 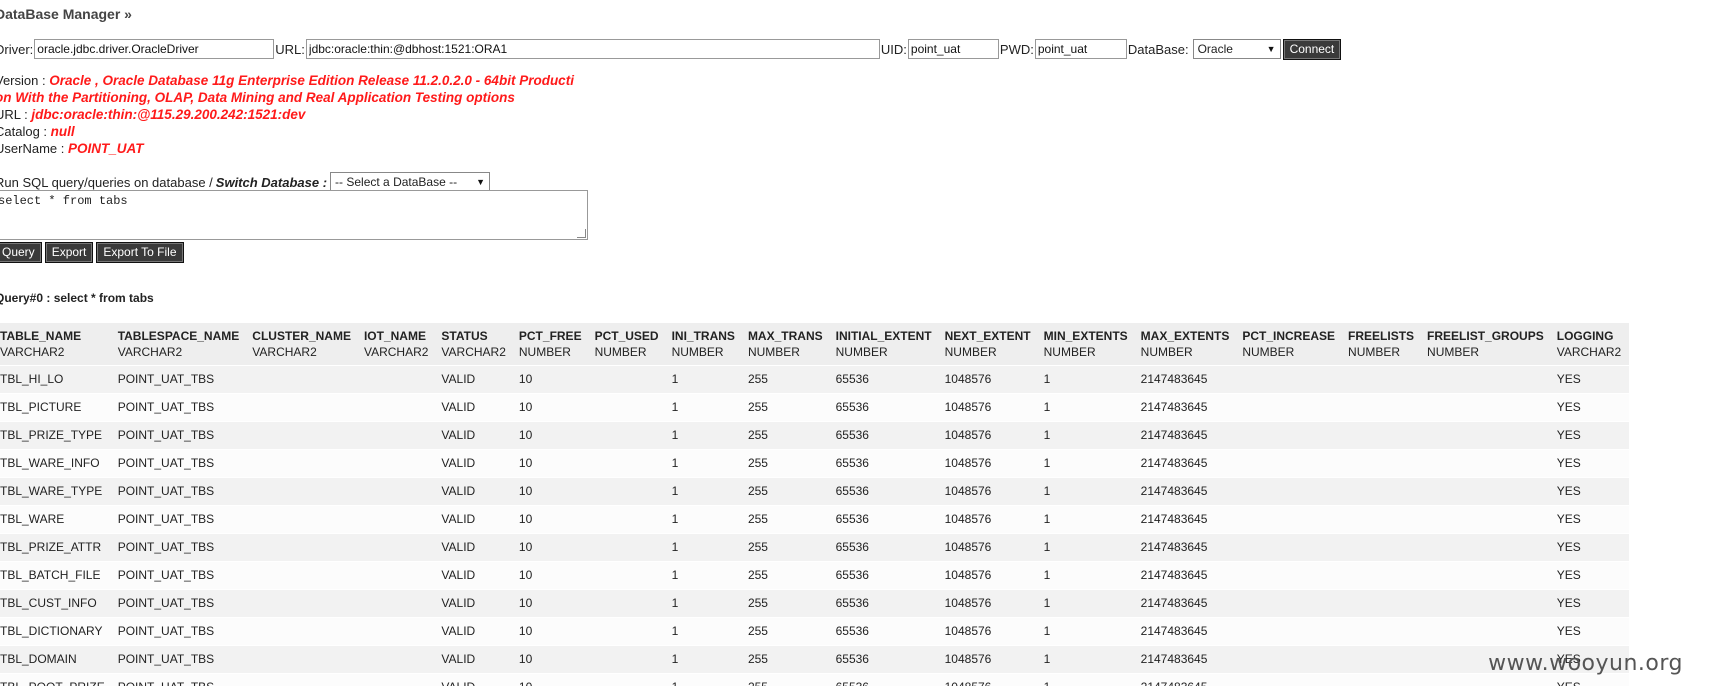 I want to click on table-cell: TBL_PRIZE_TYPE, so click(x=51, y=435).